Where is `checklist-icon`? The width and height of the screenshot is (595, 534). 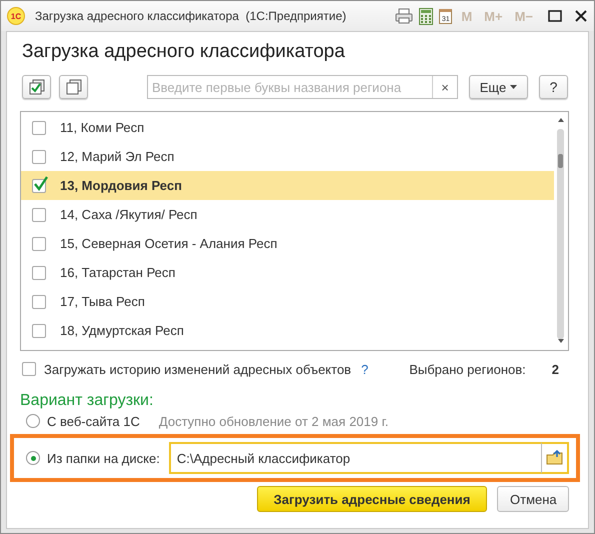 checklist-icon is located at coordinates (36, 87).